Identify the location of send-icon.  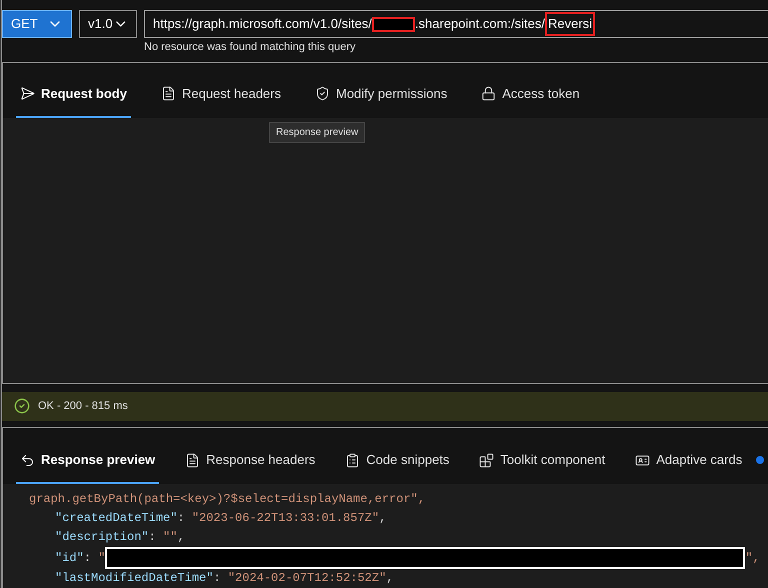
(27, 93).